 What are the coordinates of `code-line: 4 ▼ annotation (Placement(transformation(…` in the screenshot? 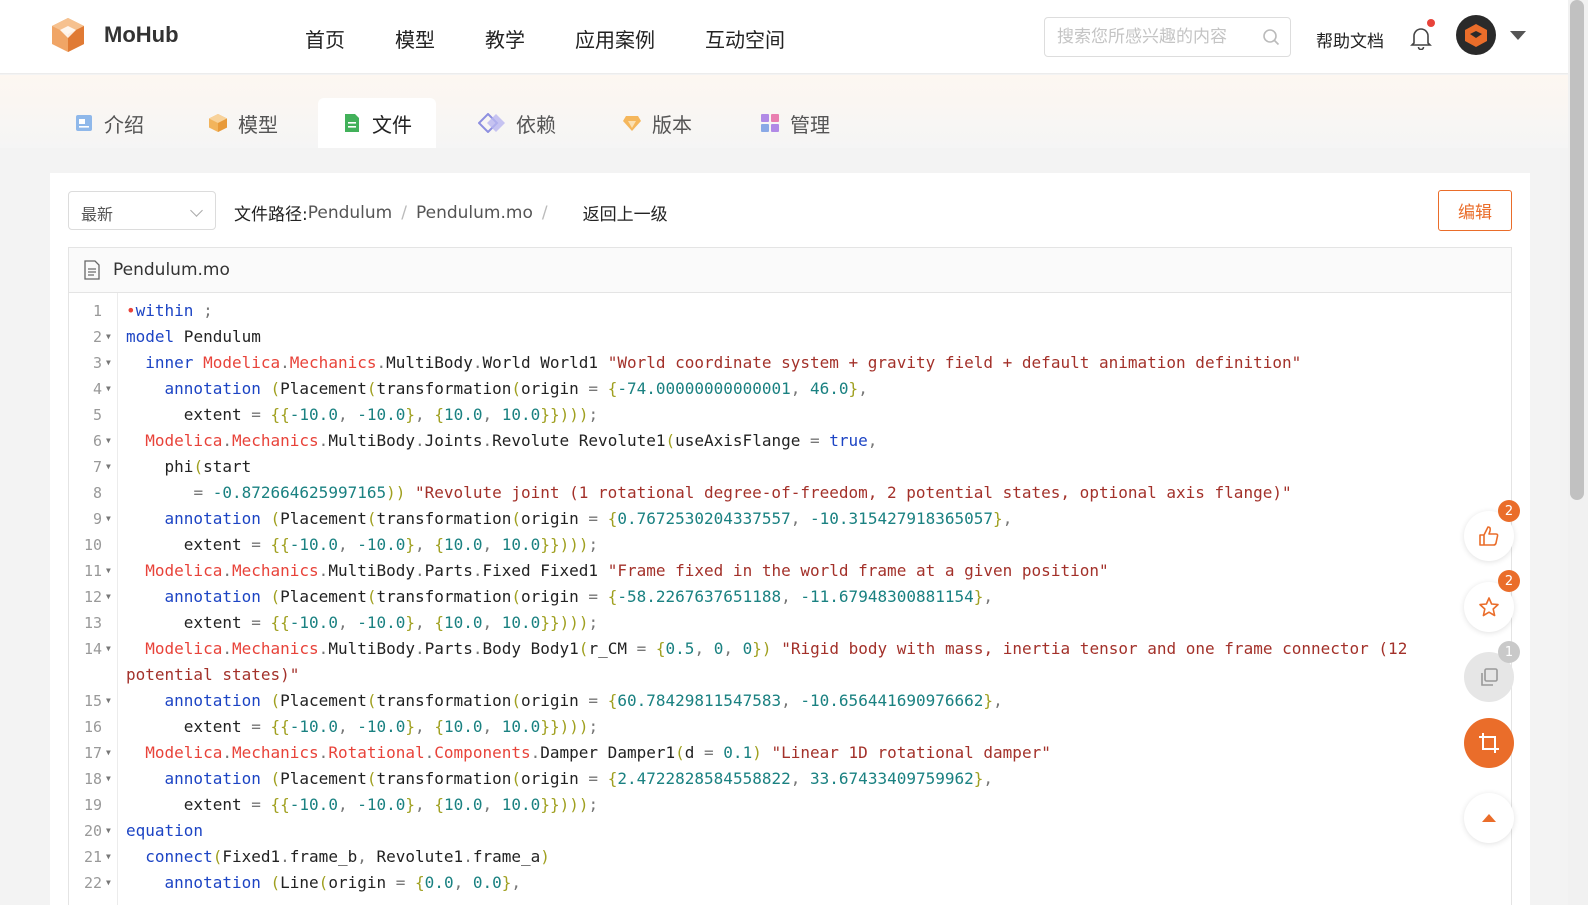 It's located at (790, 389).